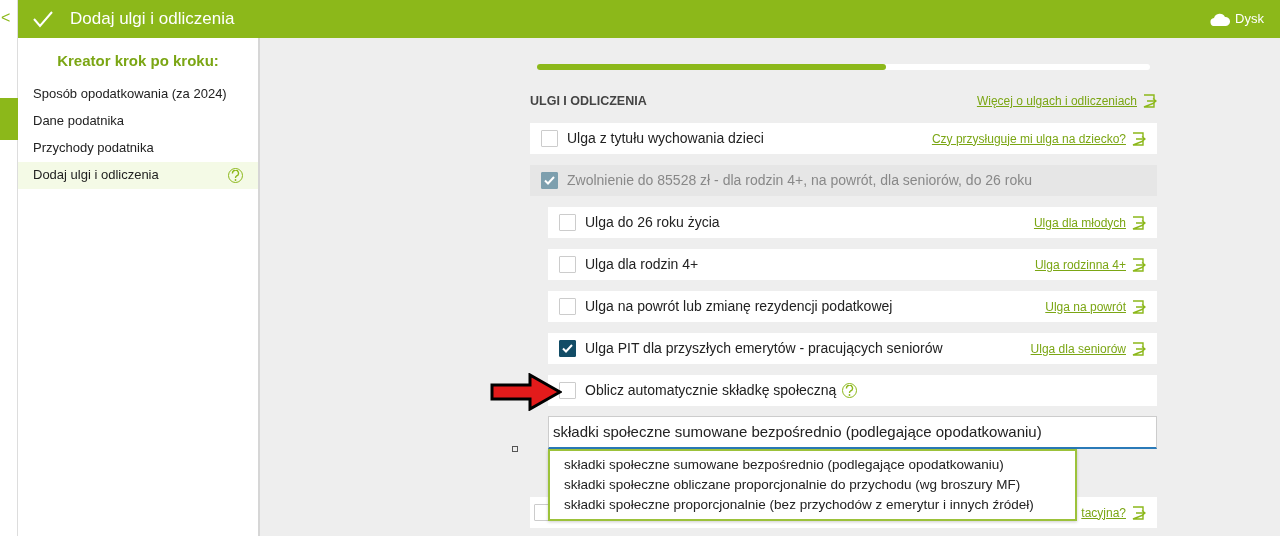  I want to click on check-icon, so click(43, 19).